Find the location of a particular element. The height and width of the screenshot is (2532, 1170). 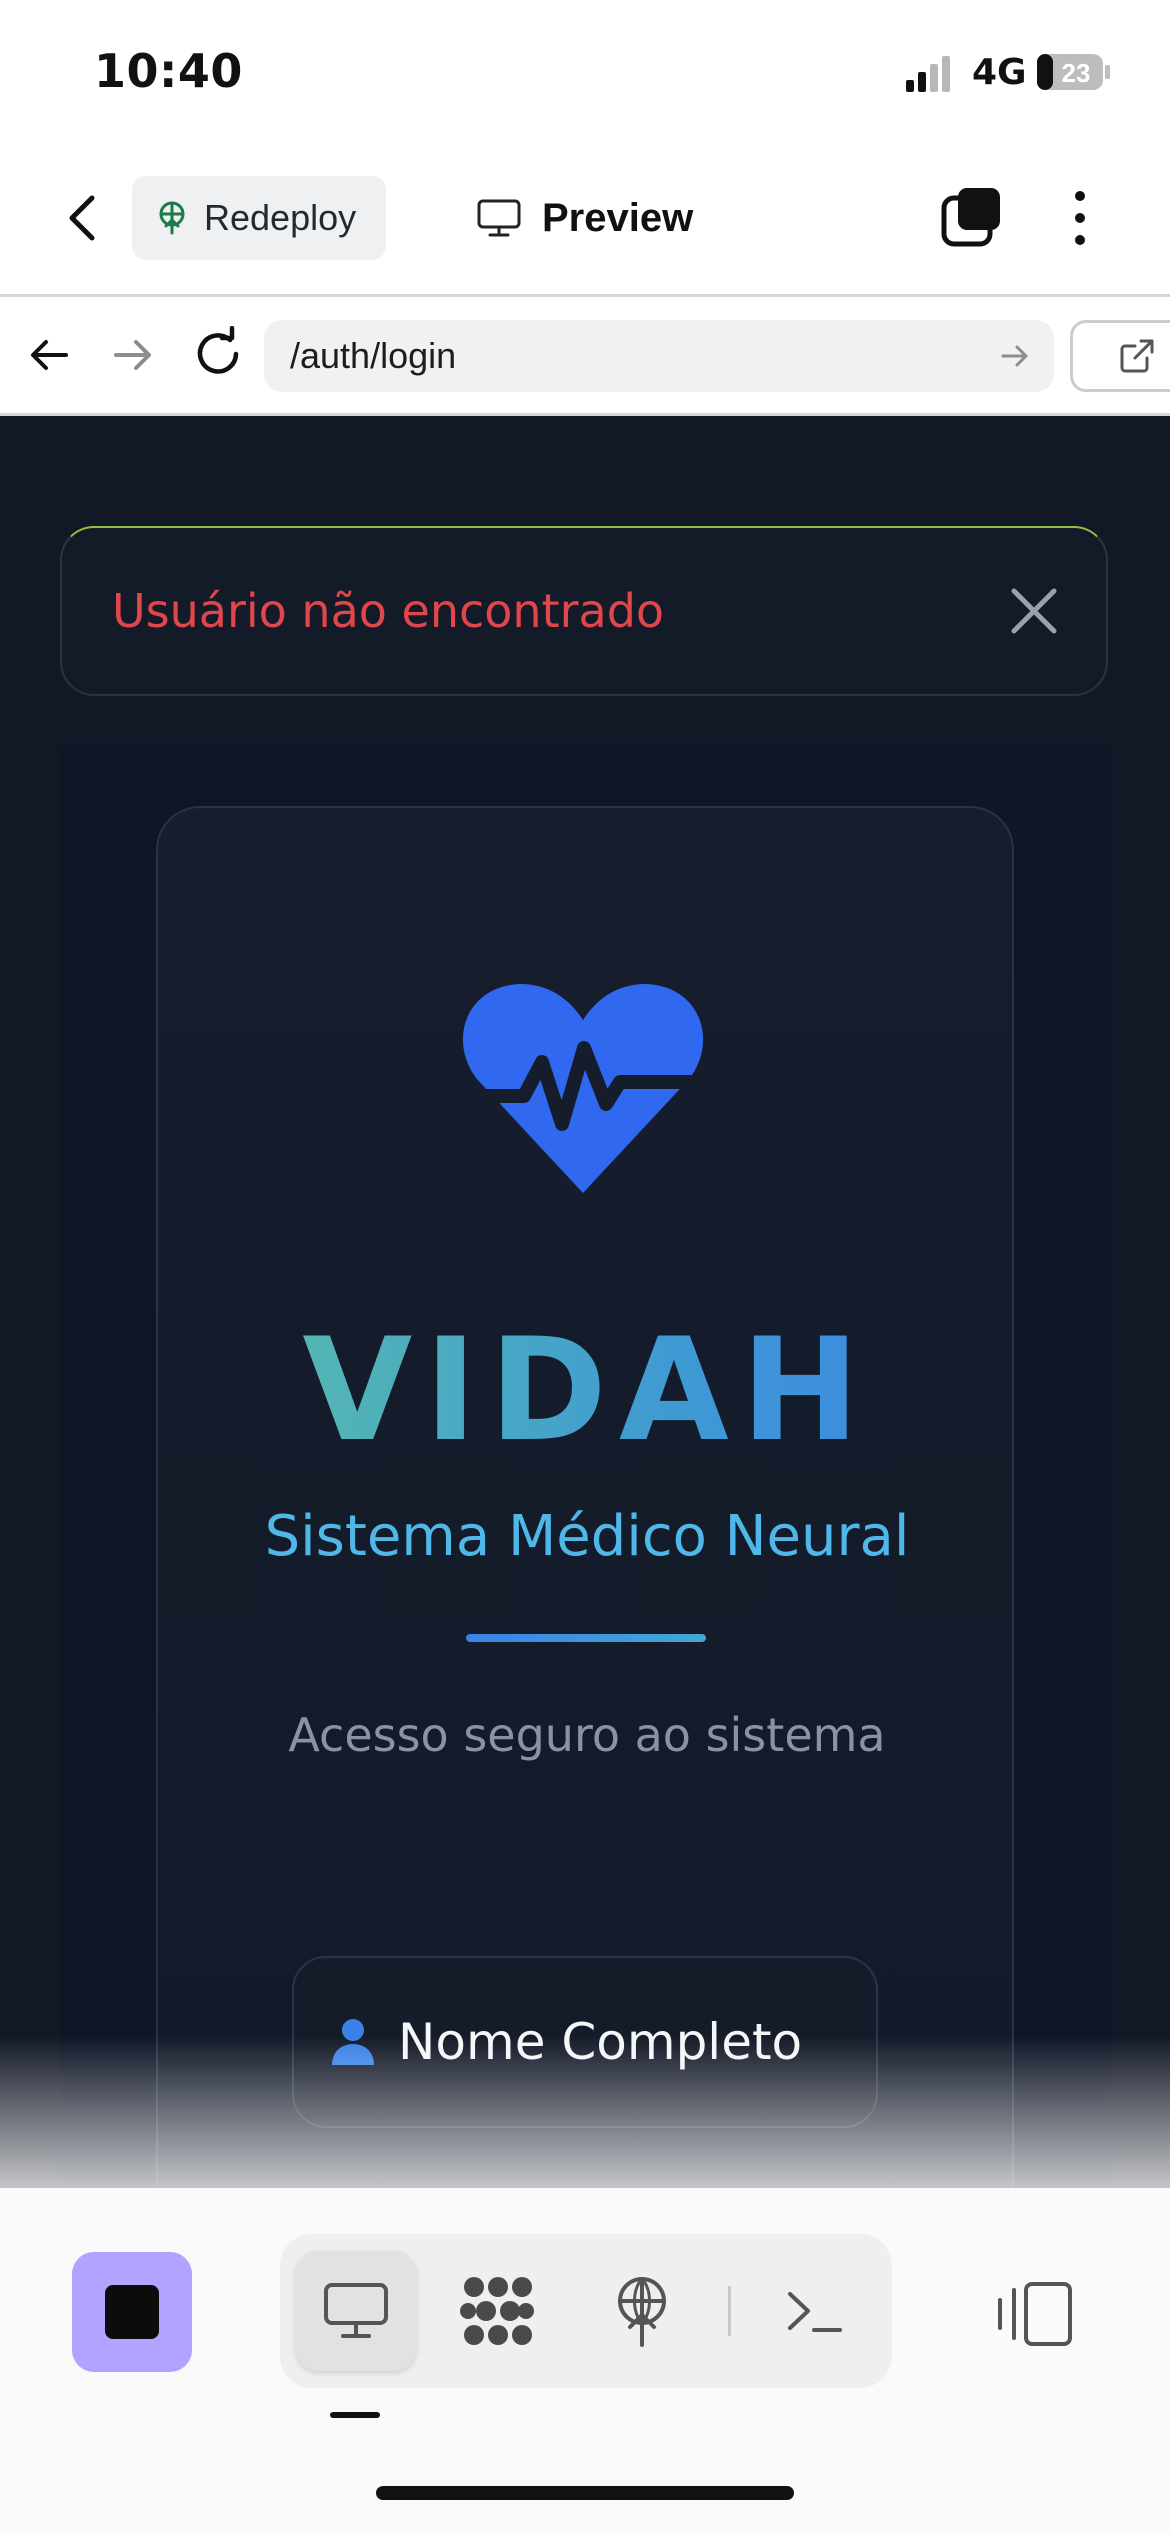

external-link-icon is located at coordinates (1137, 356).